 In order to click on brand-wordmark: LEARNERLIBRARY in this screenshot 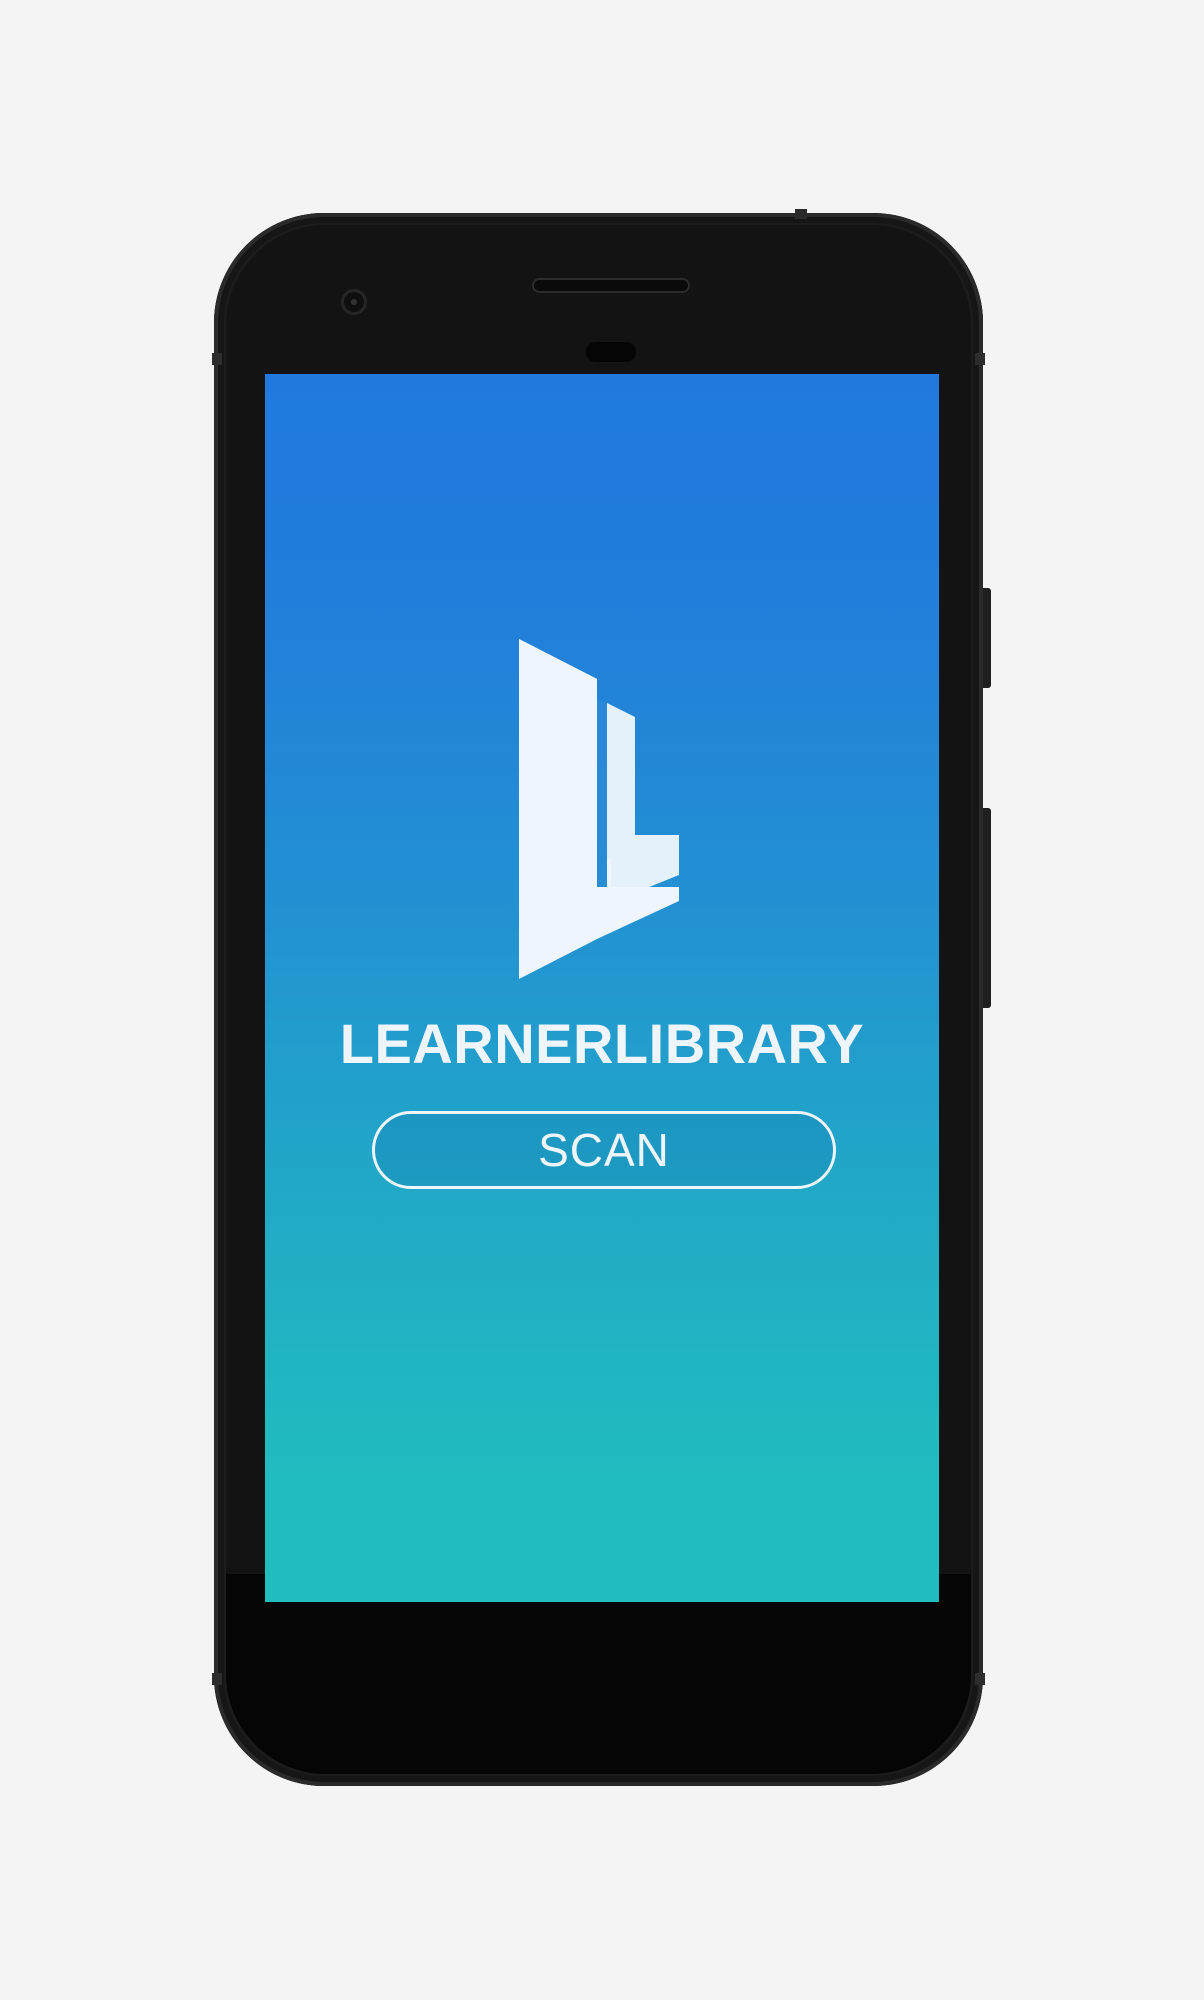, I will do `click(602, 1043)`.